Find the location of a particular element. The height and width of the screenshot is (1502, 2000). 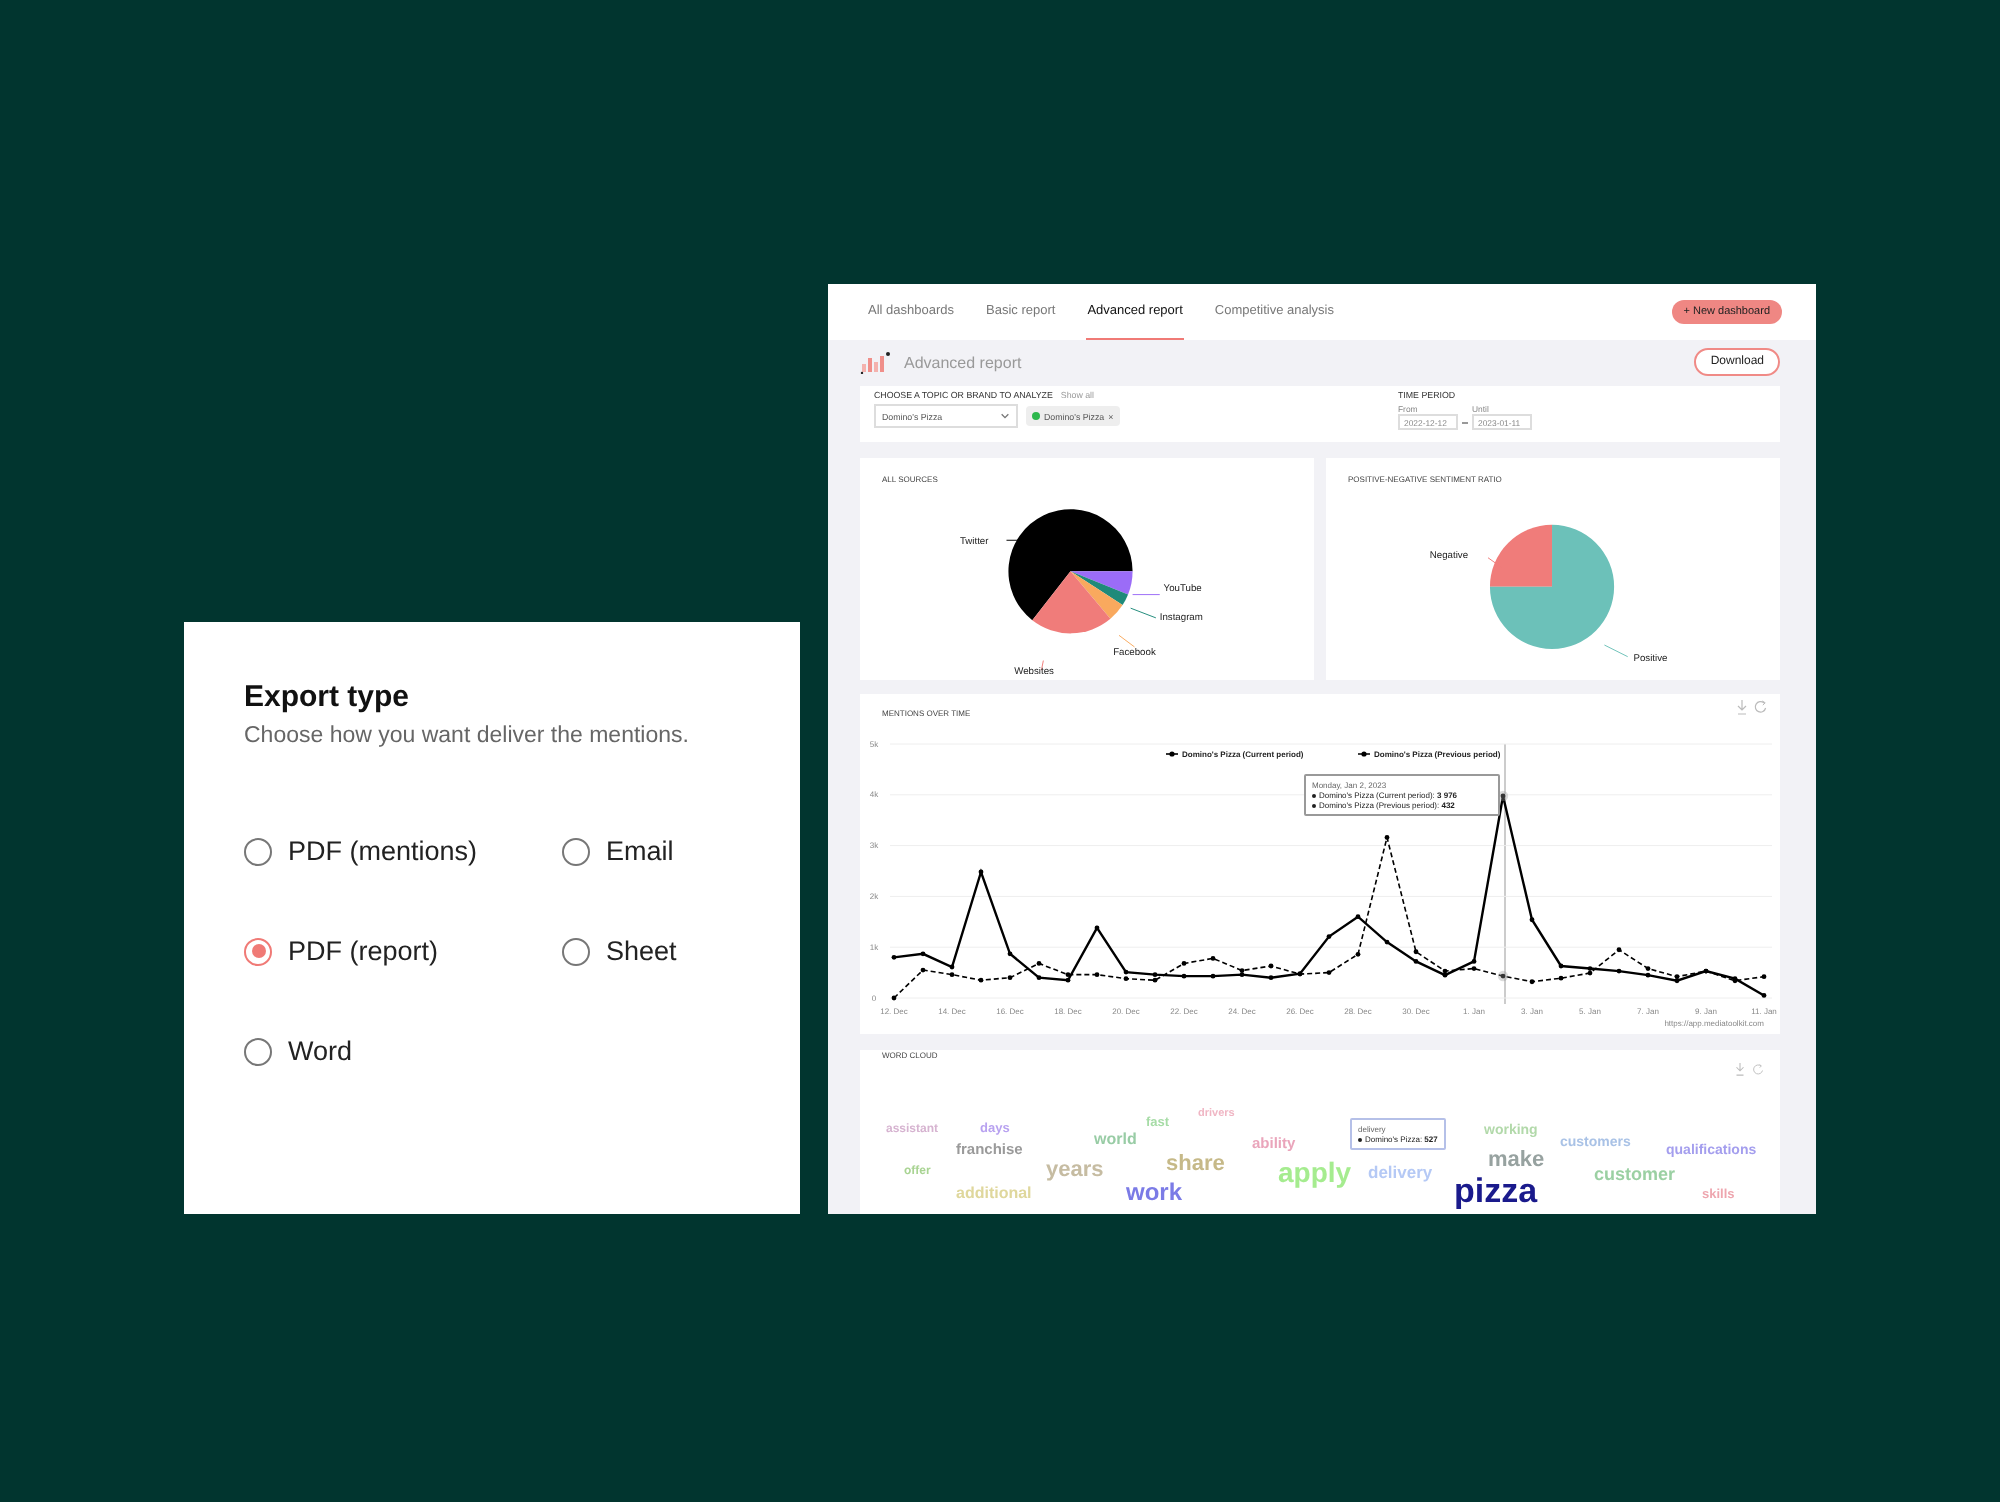

hover-marker is located at coordinates (1503, 976).